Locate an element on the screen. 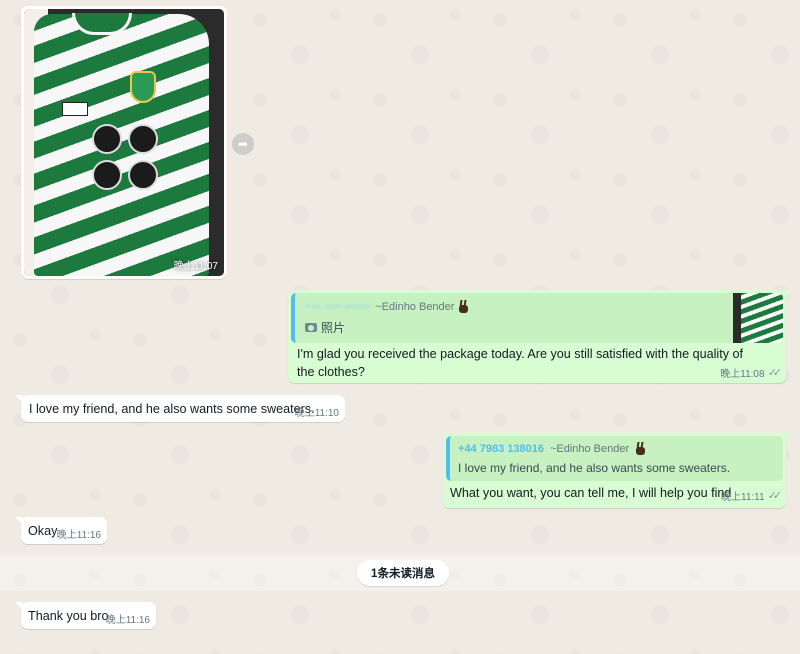  message-time: 晚上11:07 is located at coordinates (195, 266).